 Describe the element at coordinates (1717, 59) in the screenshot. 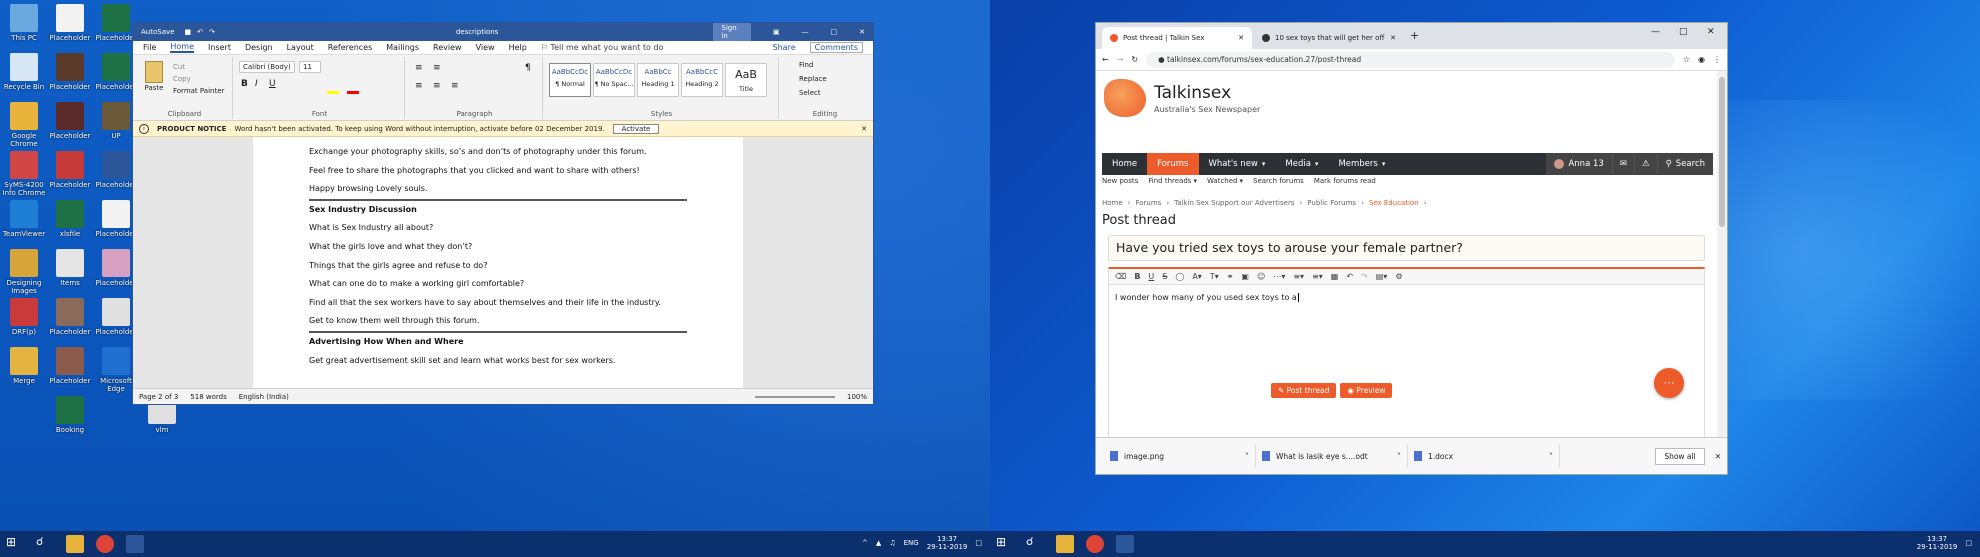

I see `menu-icon: ⋮` at that location.